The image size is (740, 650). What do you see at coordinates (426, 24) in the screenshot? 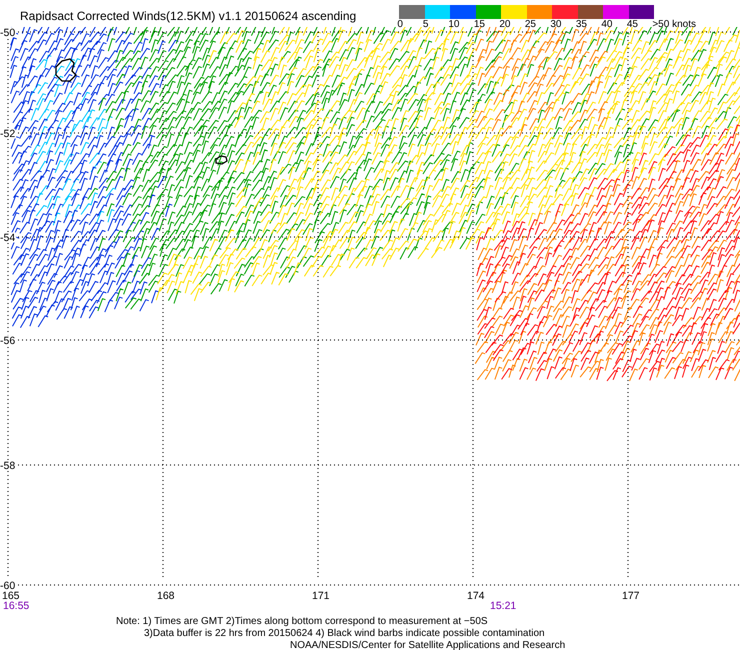
I see `scale-label: 5` at bounding box center [426, 24].